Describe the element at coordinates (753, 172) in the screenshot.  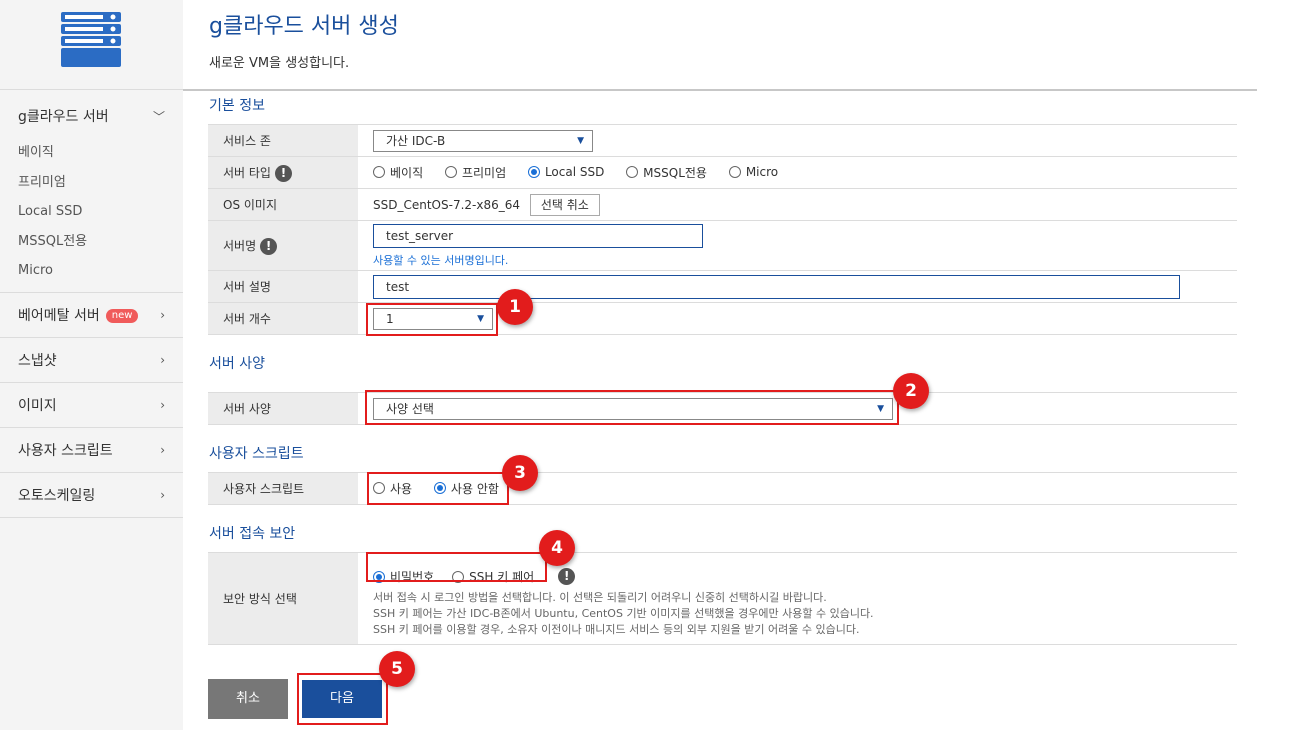
I see `radio-type-micro: Micro` at that location.